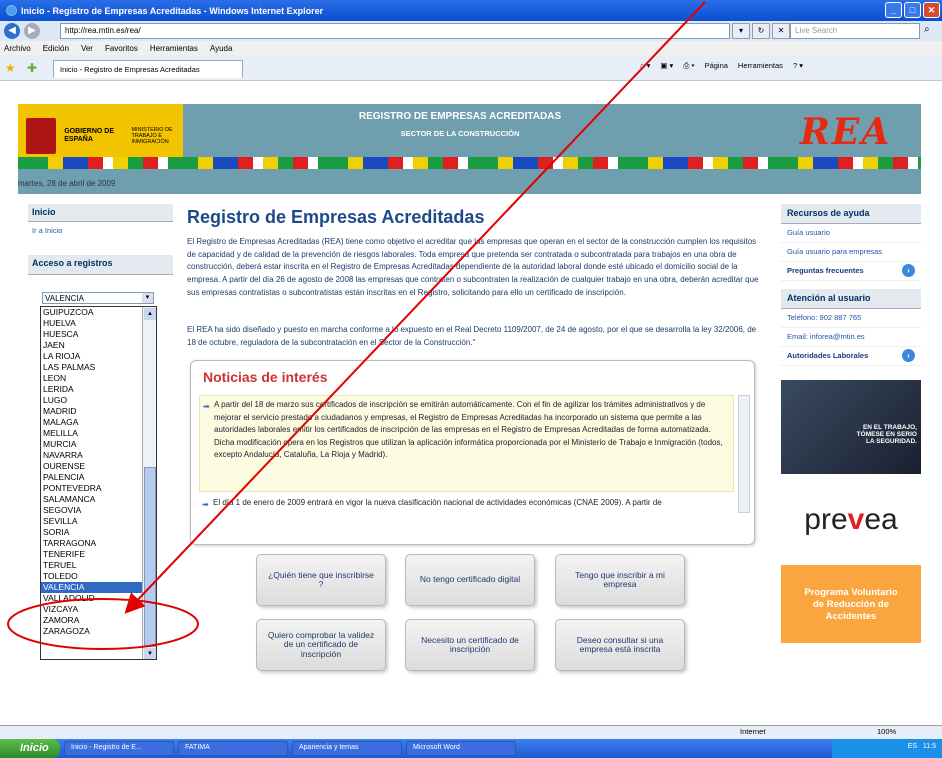 Image resolution: width=942 pixels, height=758 pixels. Describe the element at coordinates (92, 378) in the screenshot. I see `dropdown-option: LEON` at that location.